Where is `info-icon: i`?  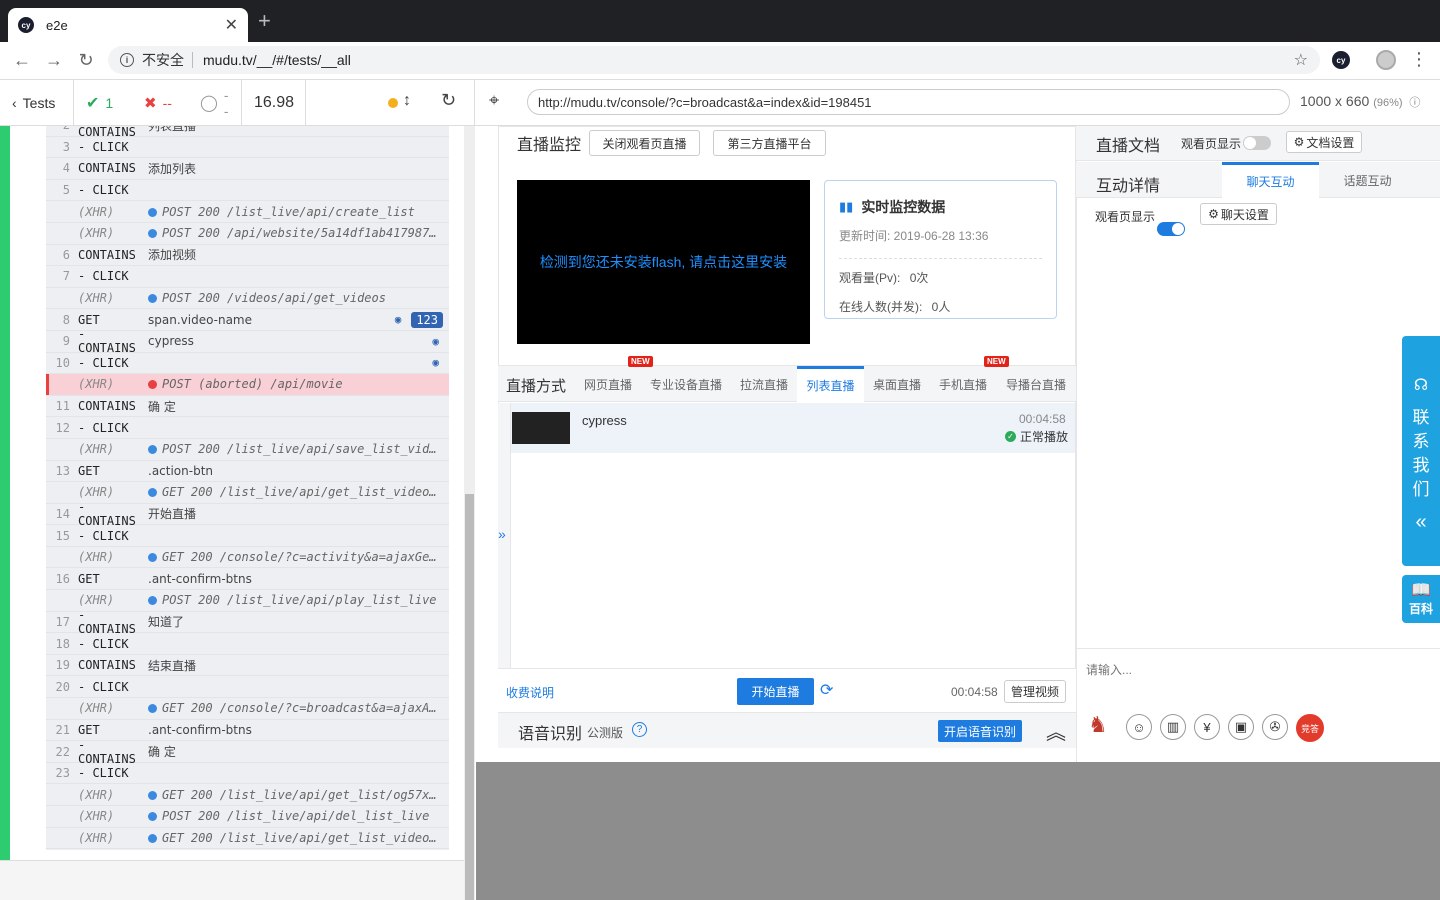
info-icon: i is located at coordinates (127, 60).